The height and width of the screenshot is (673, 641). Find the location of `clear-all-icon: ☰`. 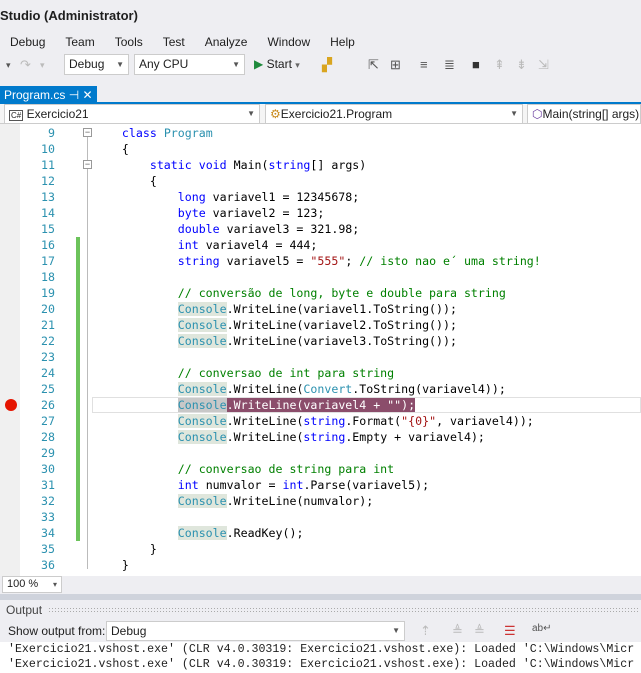

clear-all-icon: ☰ is located at coordinates (510, 631).